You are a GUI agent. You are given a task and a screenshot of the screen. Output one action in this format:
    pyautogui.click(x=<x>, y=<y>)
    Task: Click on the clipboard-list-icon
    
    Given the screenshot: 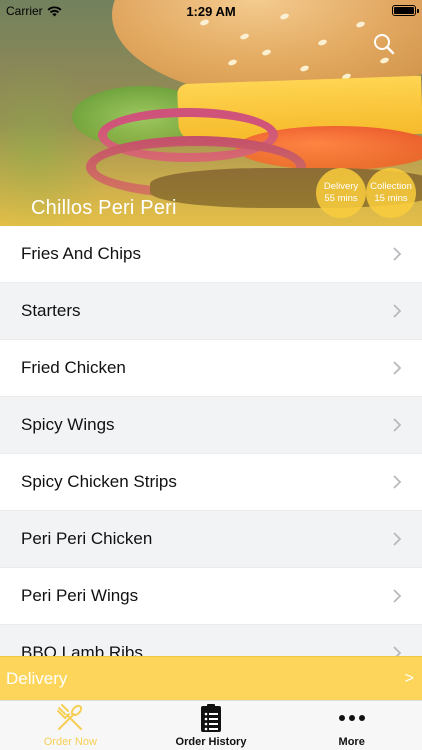 What is the action you would take?
    pyautogui.click(x=211, y=718)
    